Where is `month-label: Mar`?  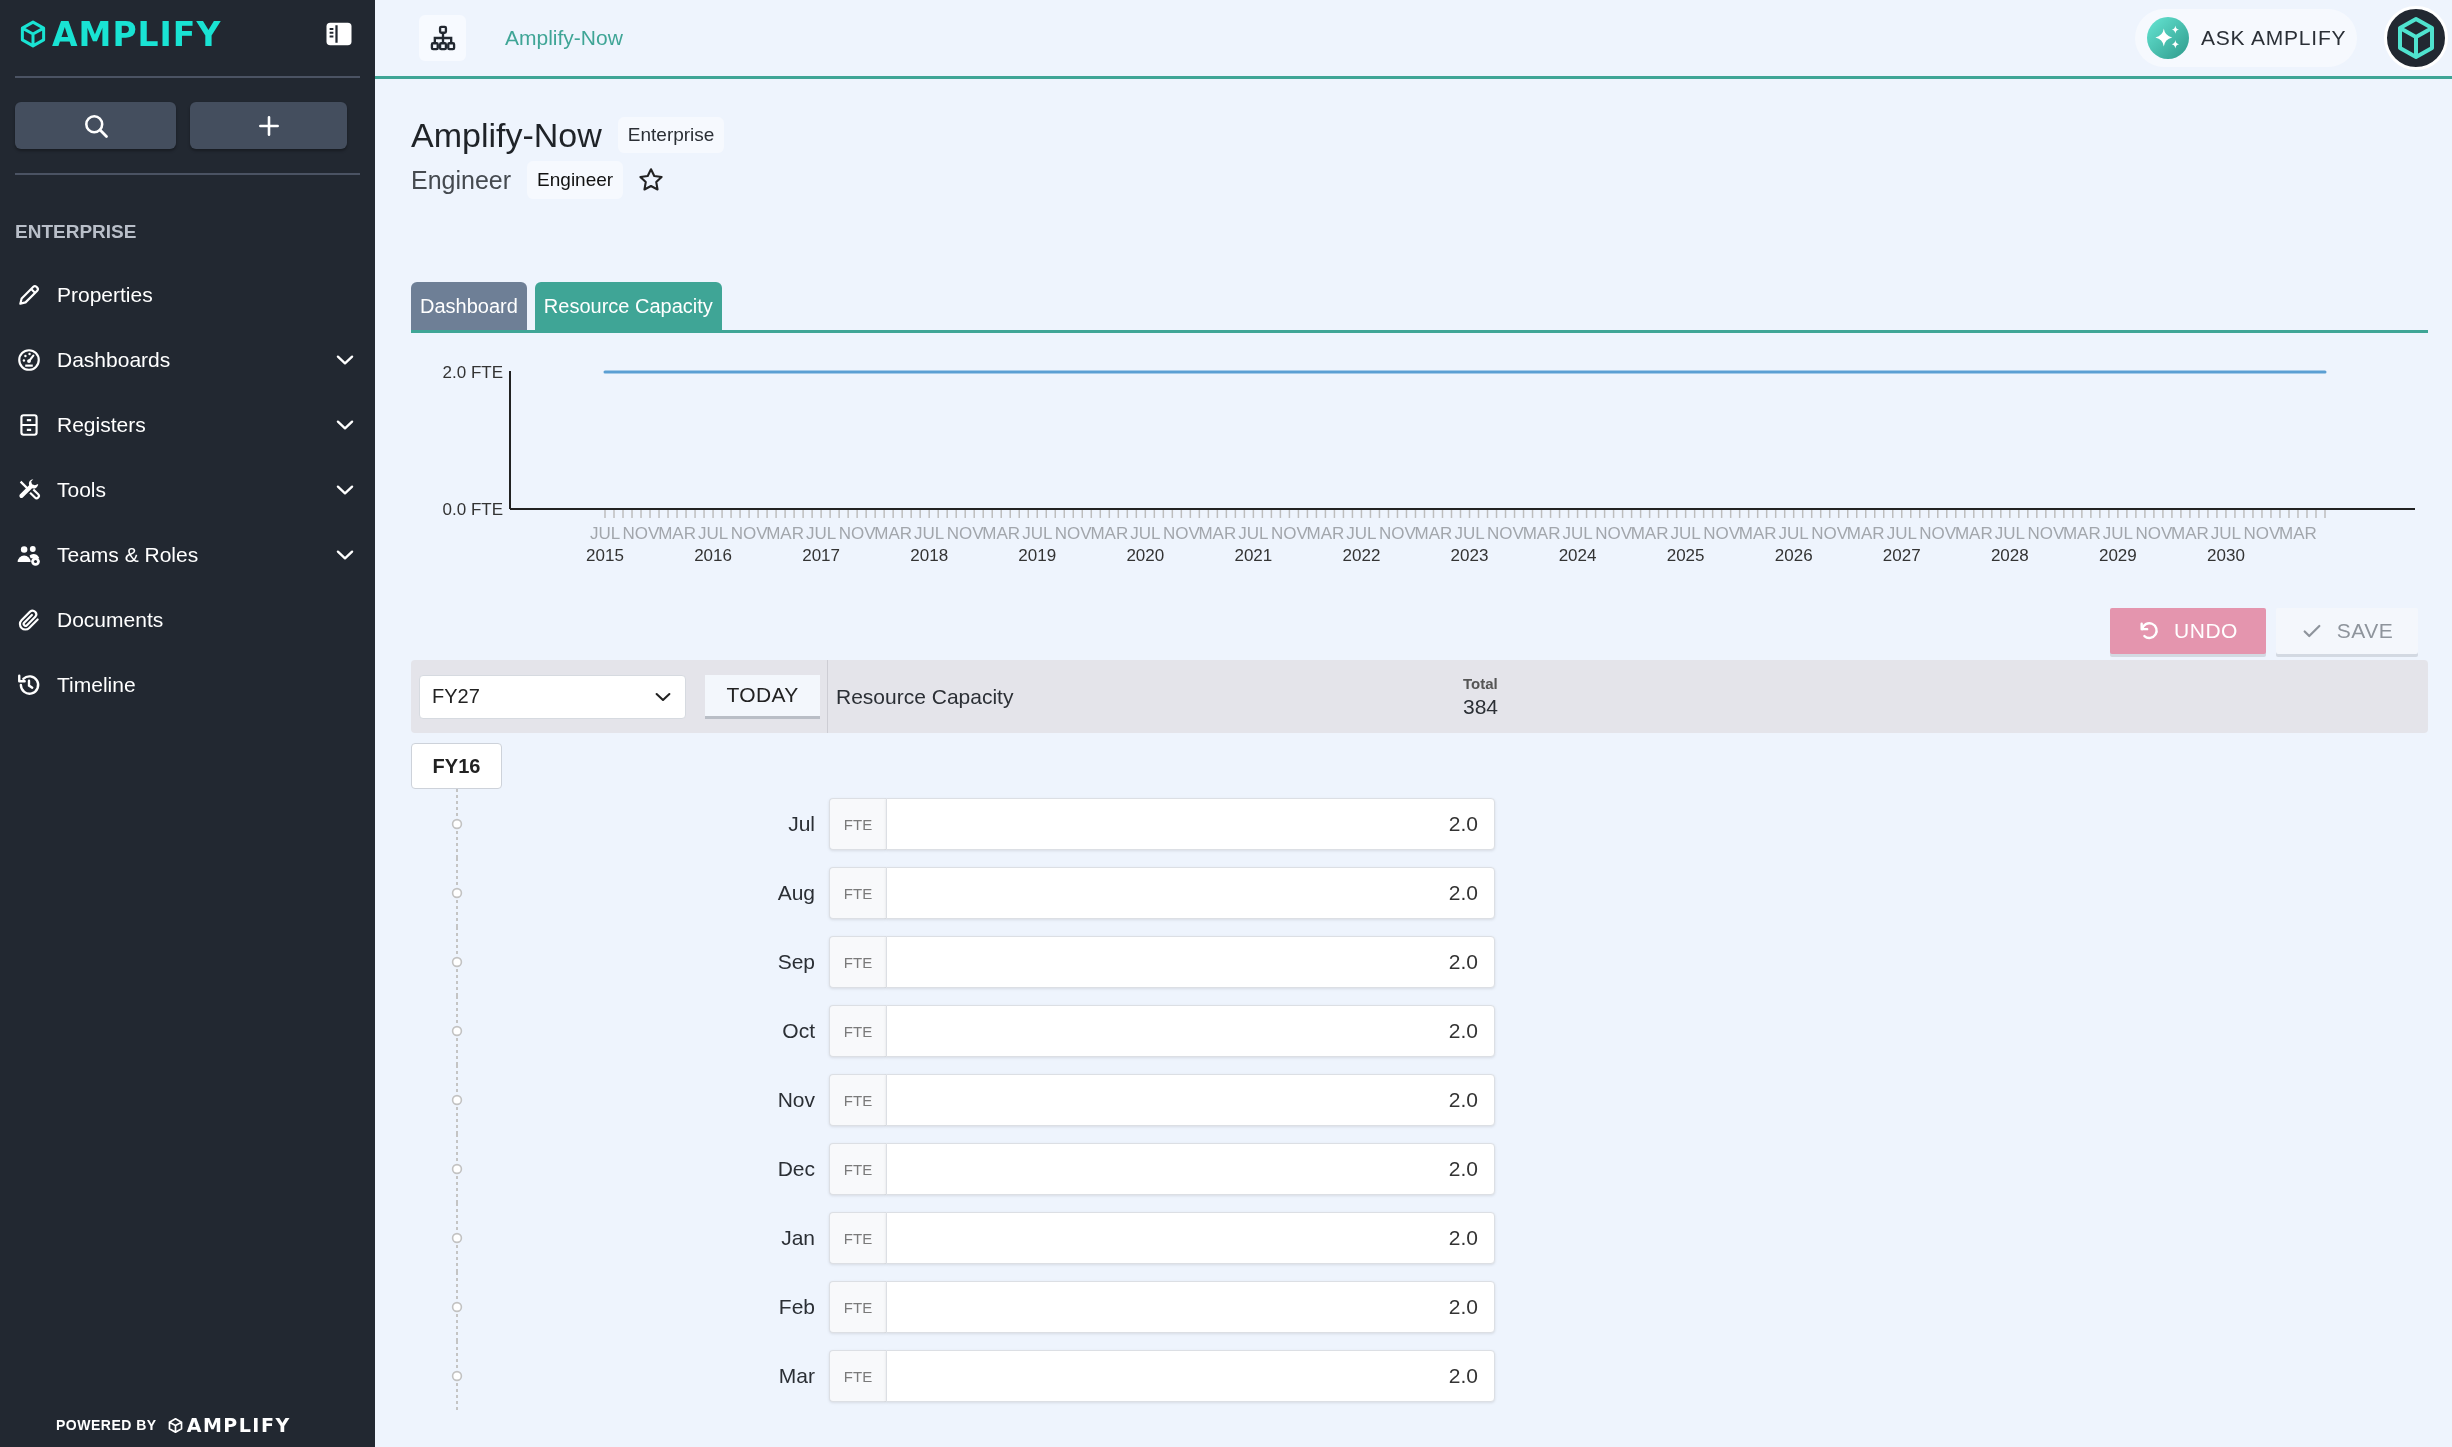 month-label: Mar is located at coordinates (796, 1376).